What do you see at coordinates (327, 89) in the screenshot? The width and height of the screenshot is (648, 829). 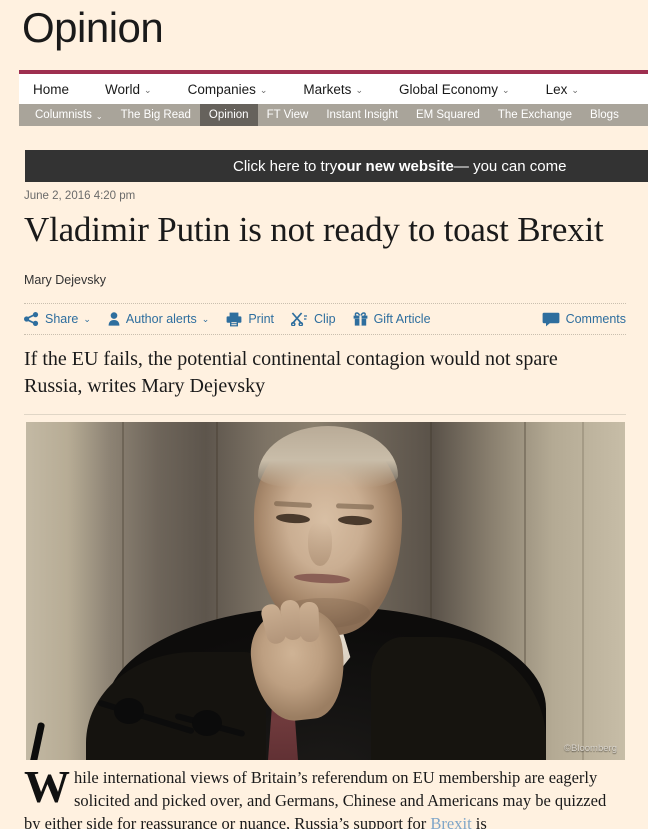 I see `nav-item-label: Markets` at bounding box center [327, 89].